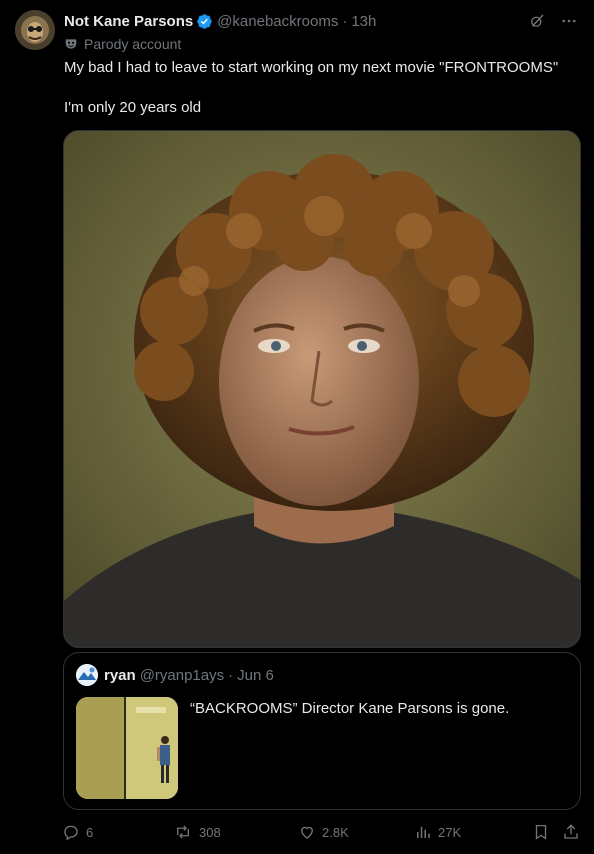 The width and height of the screenshot is (594, 854). Describe the element at coordinates (120, 675) in the screenshot. I see `quoted-author-name: ryan` at that location.